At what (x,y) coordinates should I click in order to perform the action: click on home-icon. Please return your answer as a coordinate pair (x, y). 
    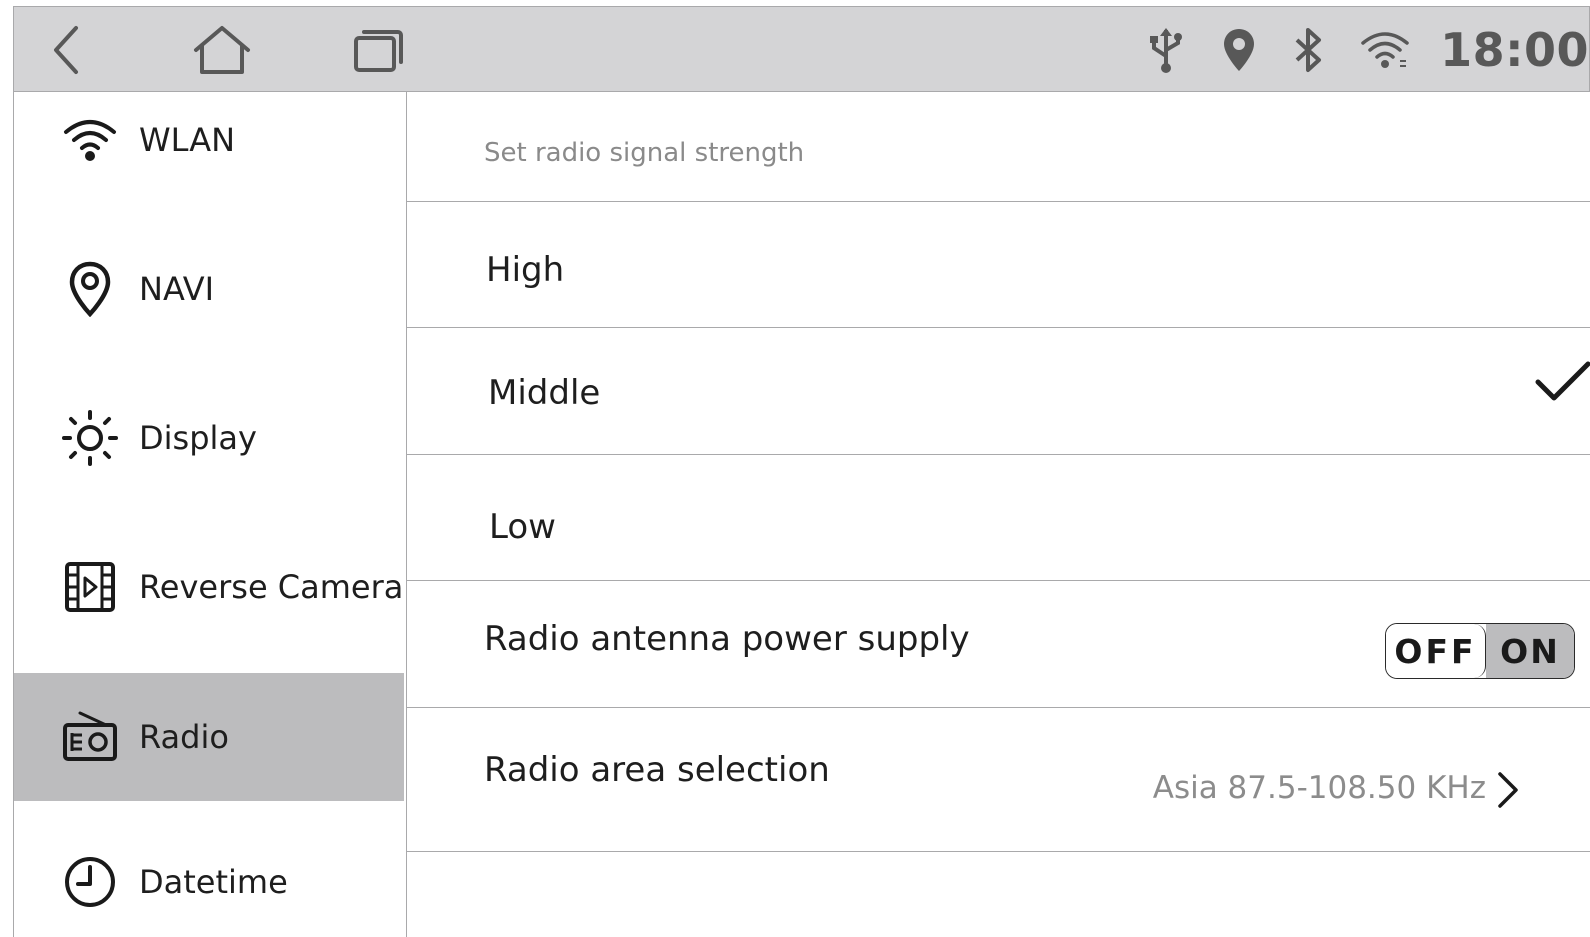
    Looking at the image, I should click on (222, 50).